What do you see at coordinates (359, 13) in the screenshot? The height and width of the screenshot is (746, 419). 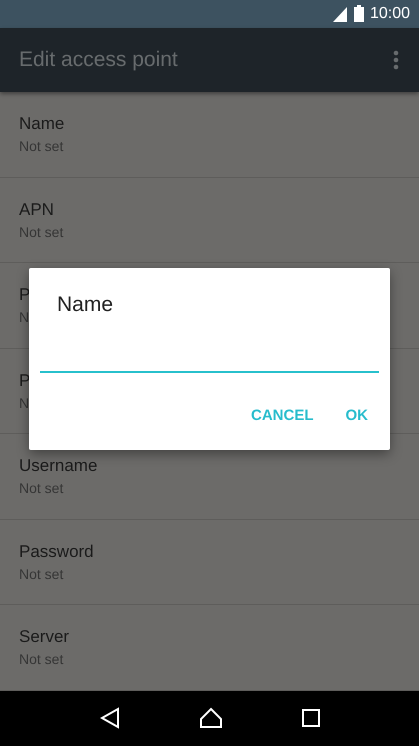 I see `battery-icon` at bounding box center [359, 13].